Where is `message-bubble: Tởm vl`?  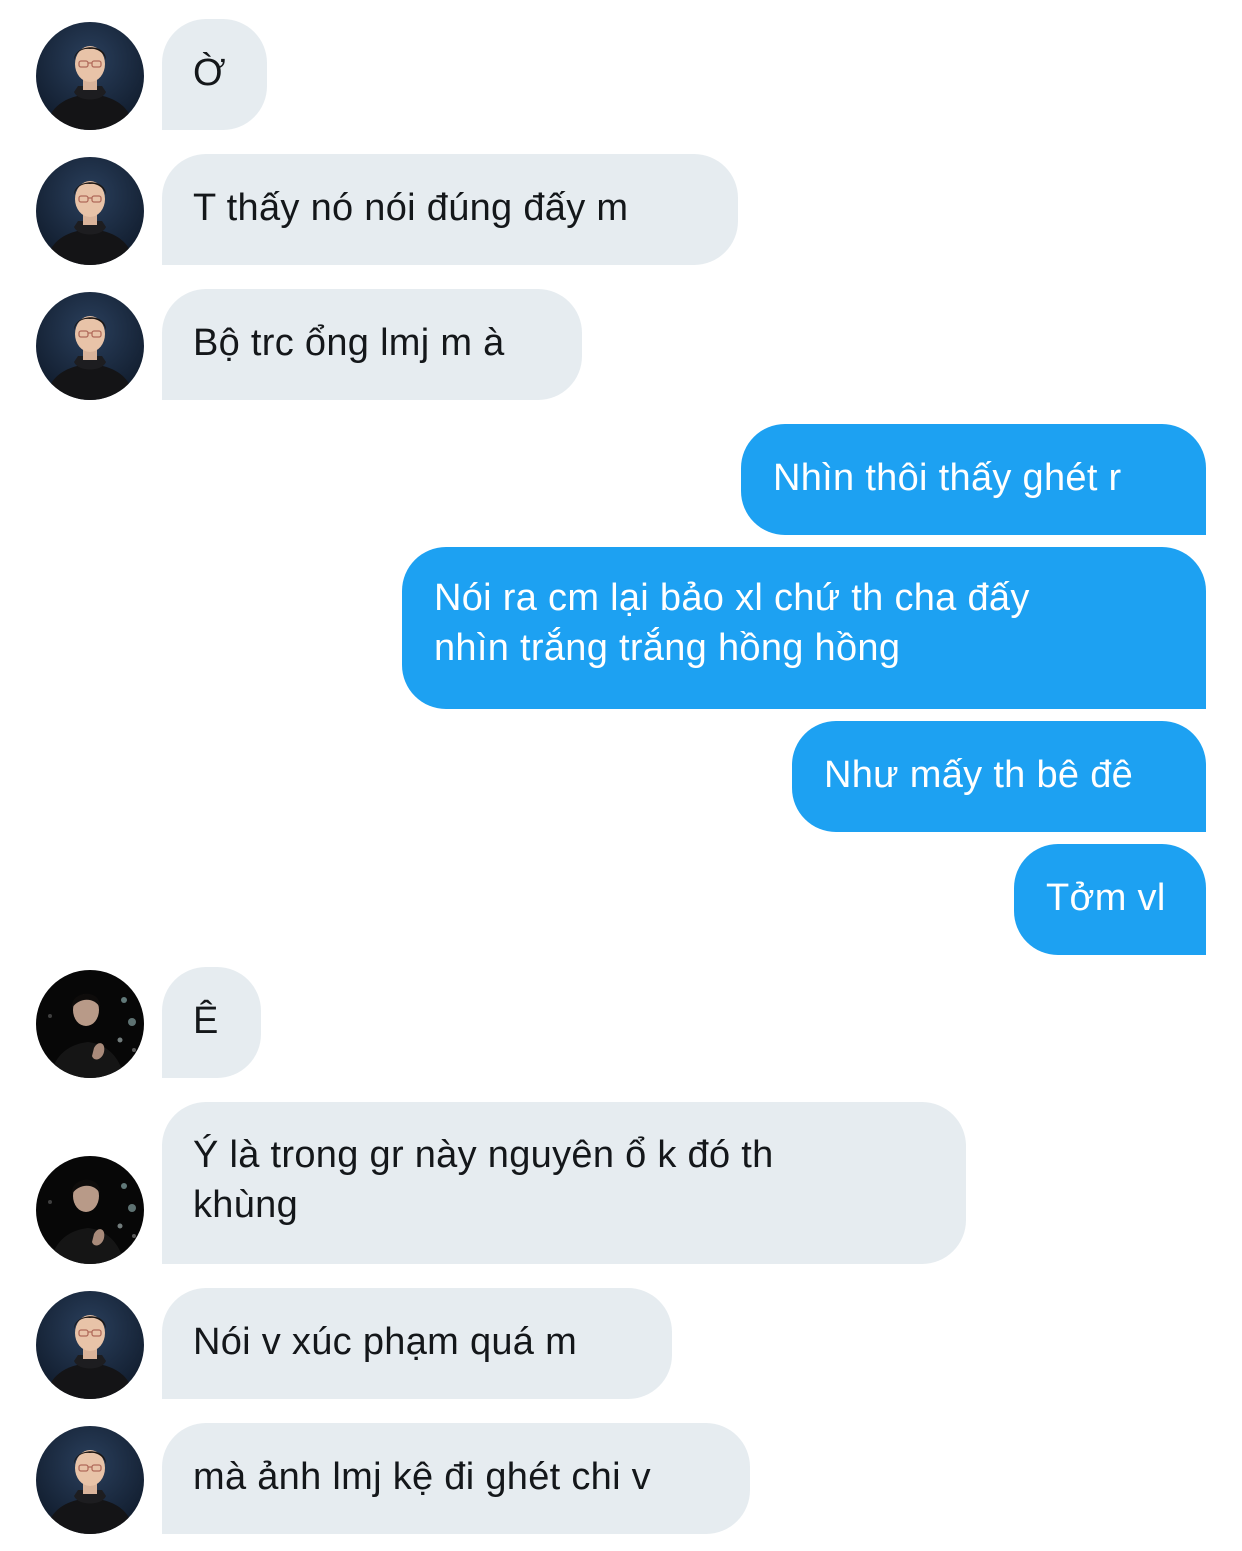
message-bubble: Tởm vl is located at coordinates (1110, 899).